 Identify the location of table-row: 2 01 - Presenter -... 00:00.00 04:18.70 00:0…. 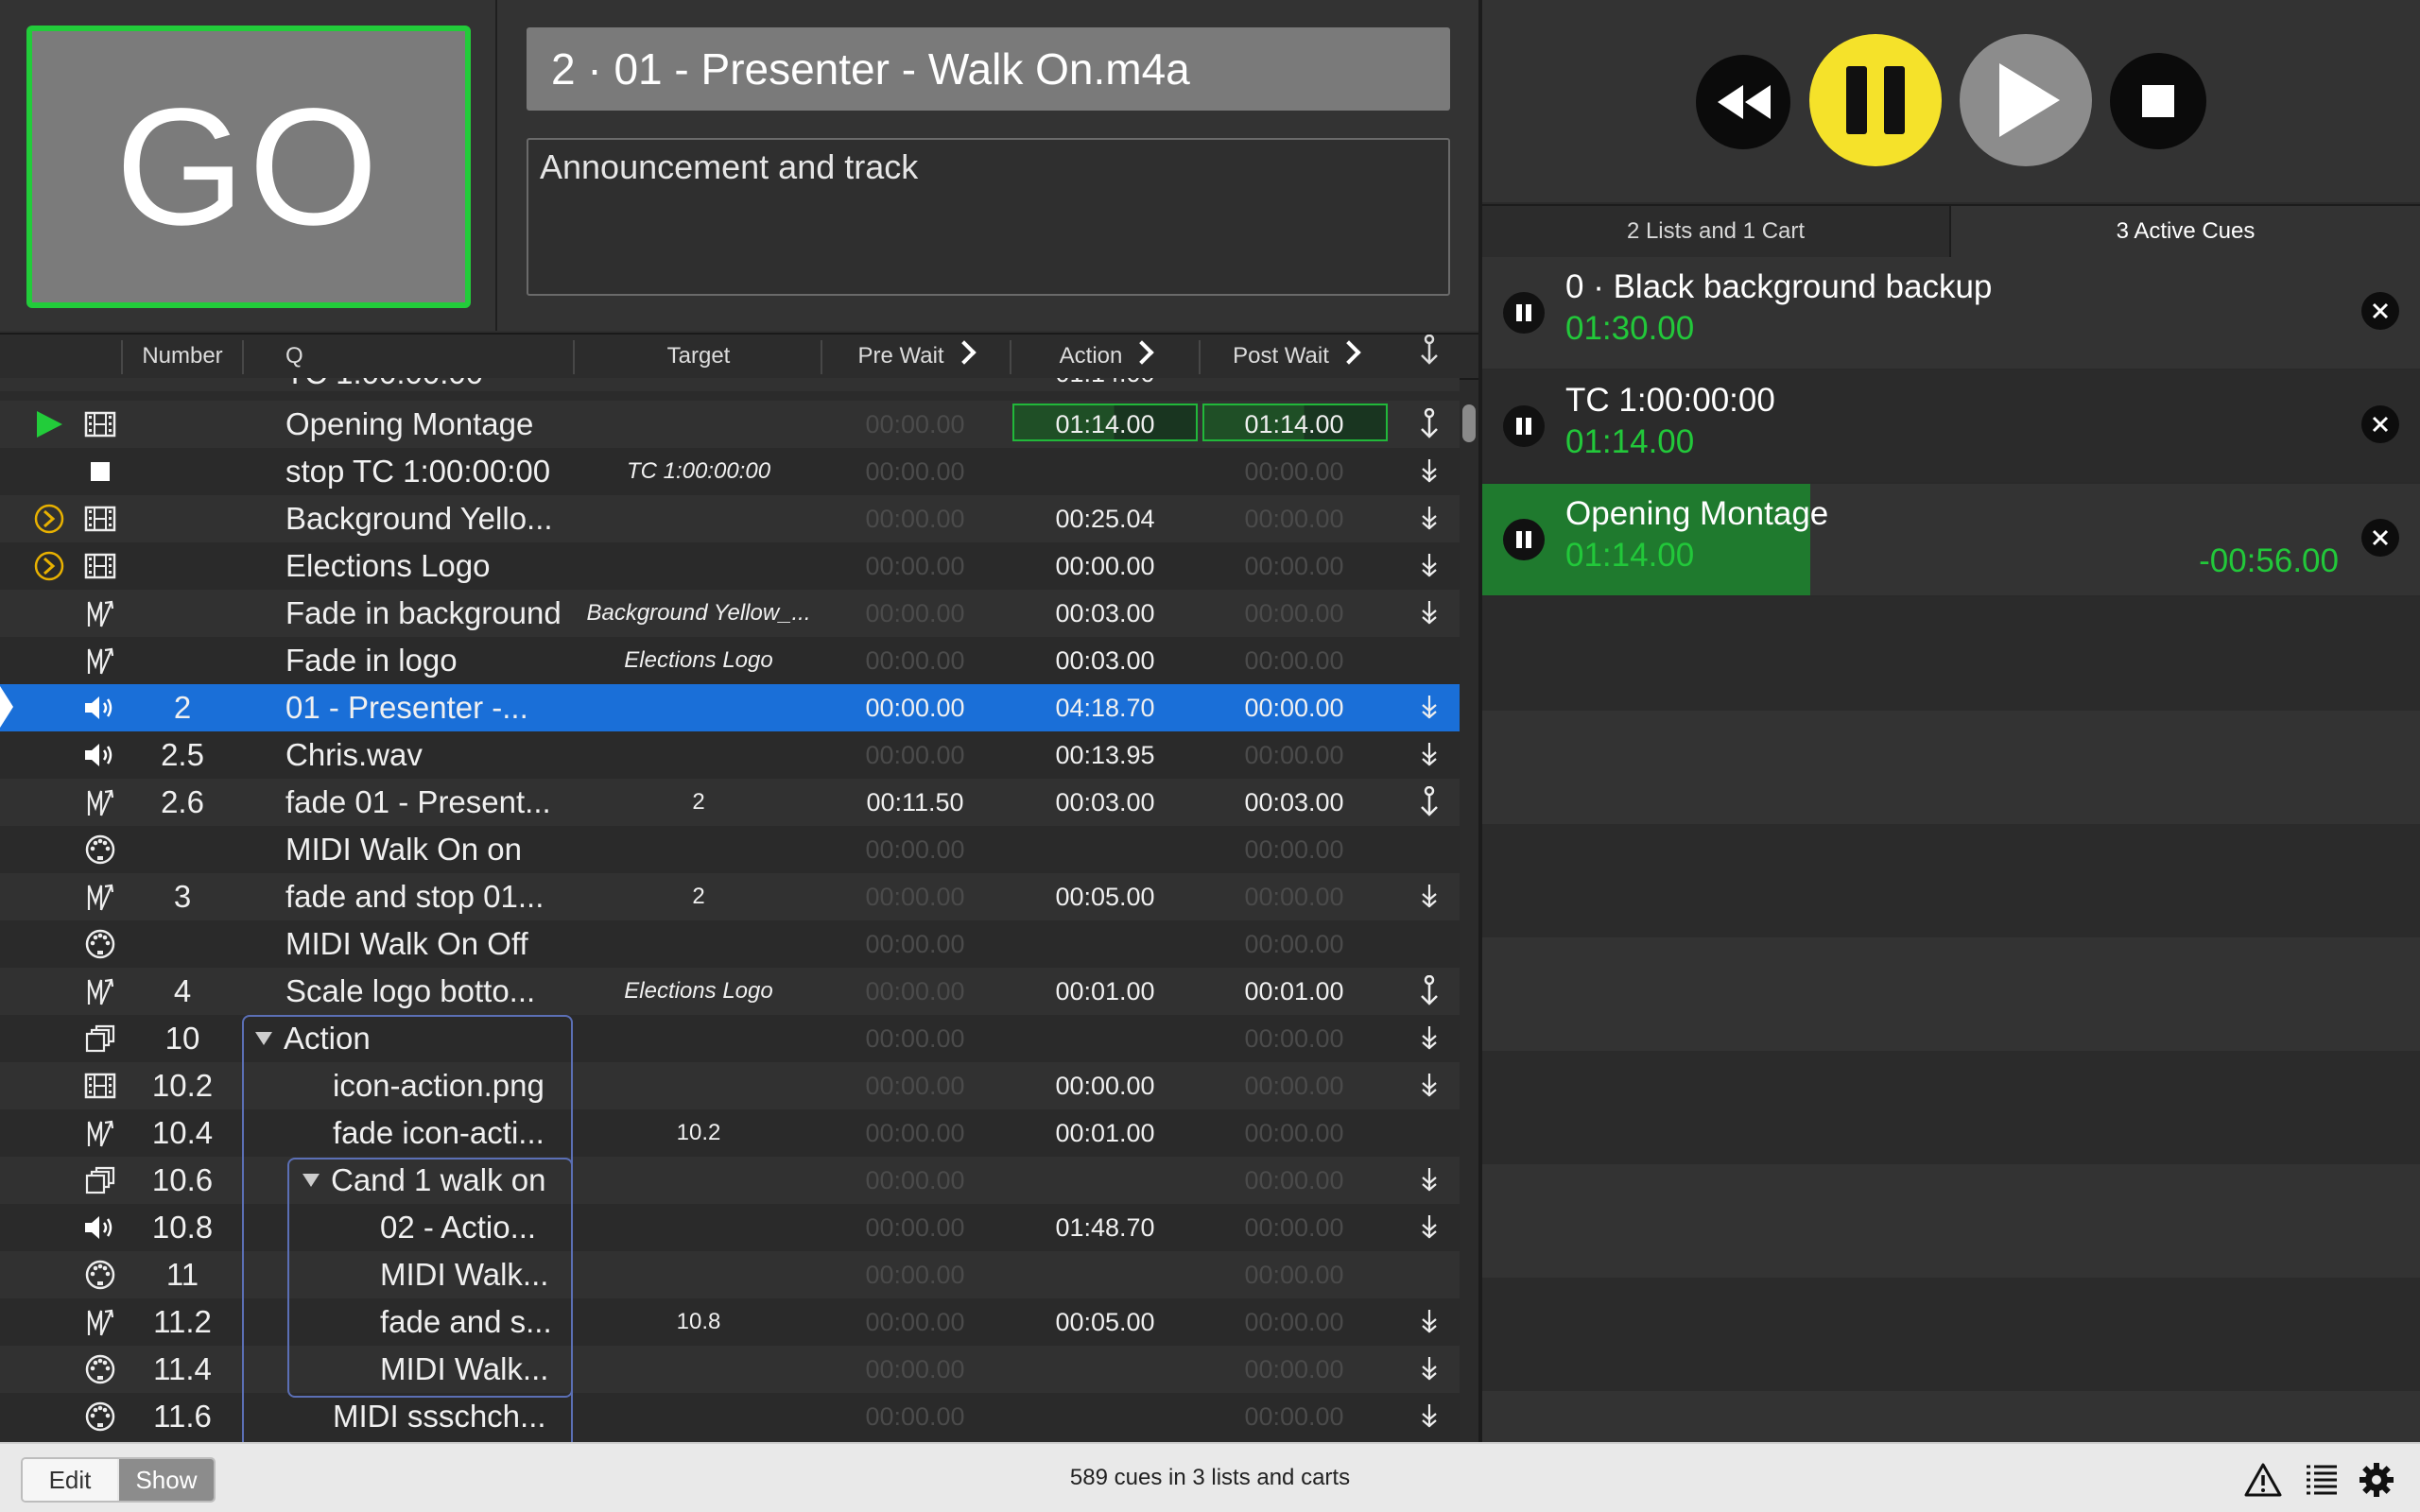
(730, 707).